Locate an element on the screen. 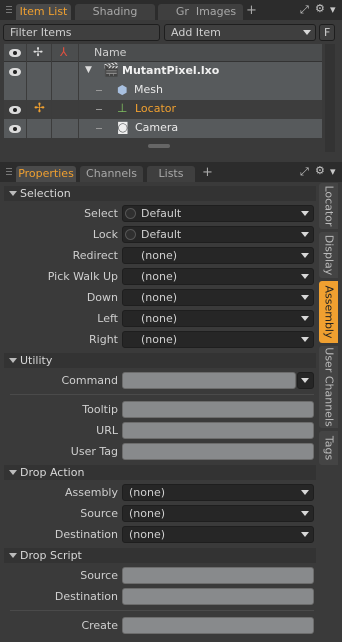 The image size is (342, 642). source-dropdown: (none) is located at coordinates (218, 513).